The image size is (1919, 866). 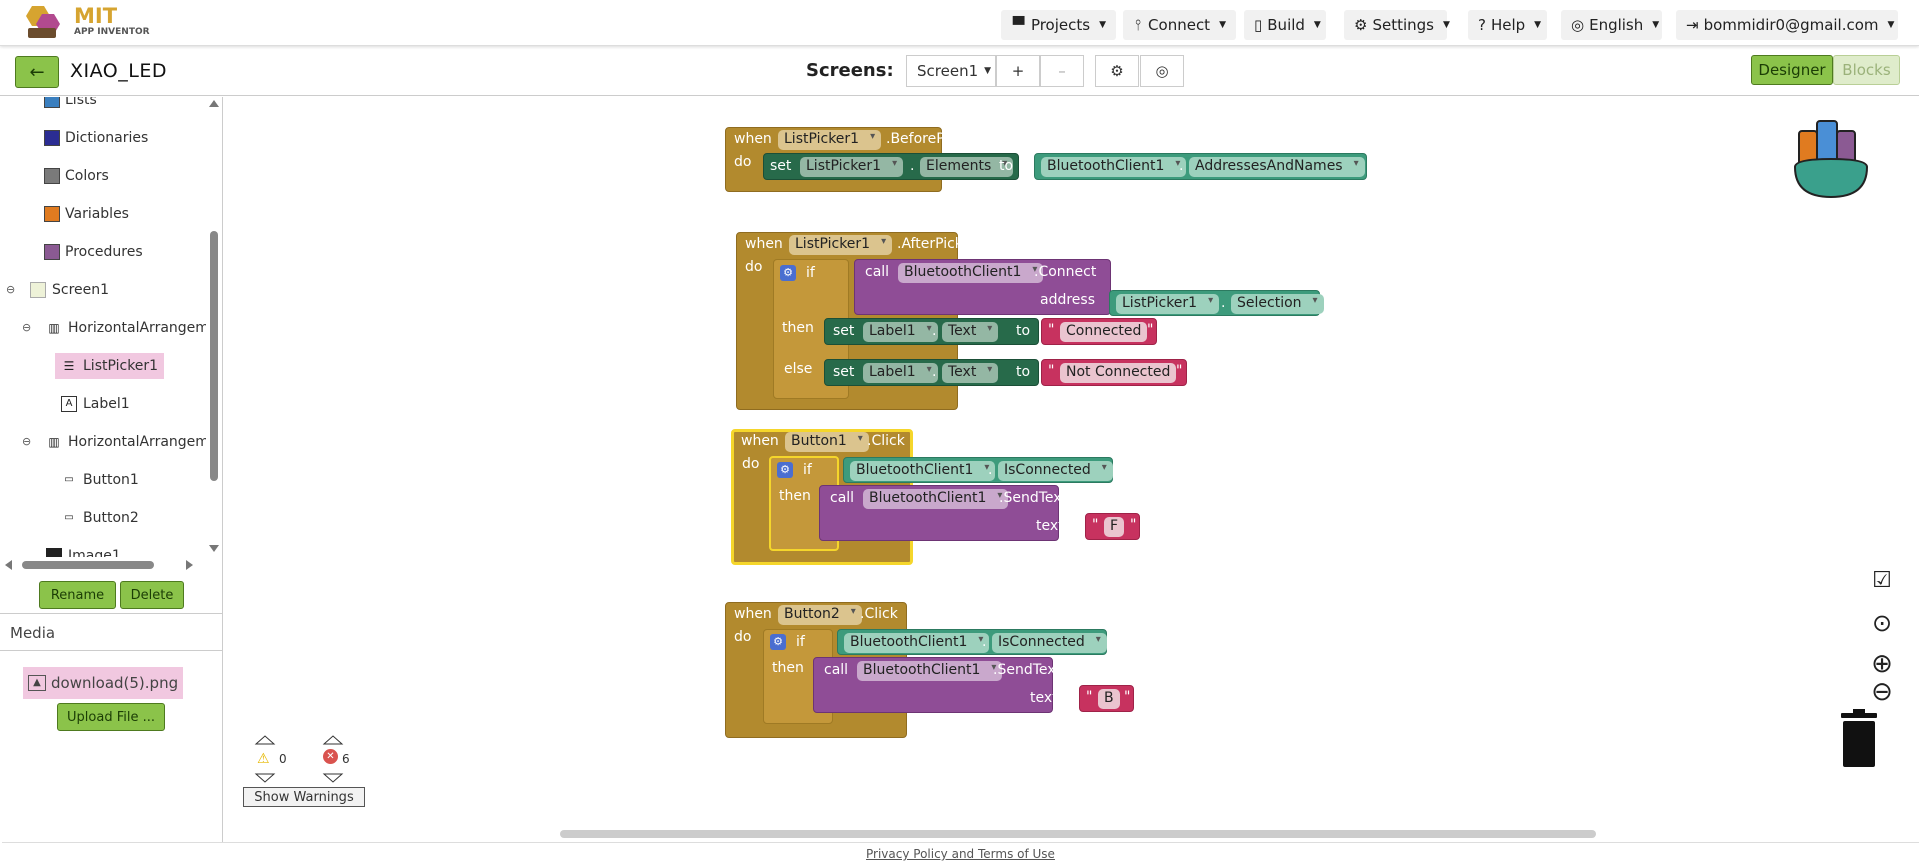 I want to click on to-keyword: to, so click(x=1023, y=372).